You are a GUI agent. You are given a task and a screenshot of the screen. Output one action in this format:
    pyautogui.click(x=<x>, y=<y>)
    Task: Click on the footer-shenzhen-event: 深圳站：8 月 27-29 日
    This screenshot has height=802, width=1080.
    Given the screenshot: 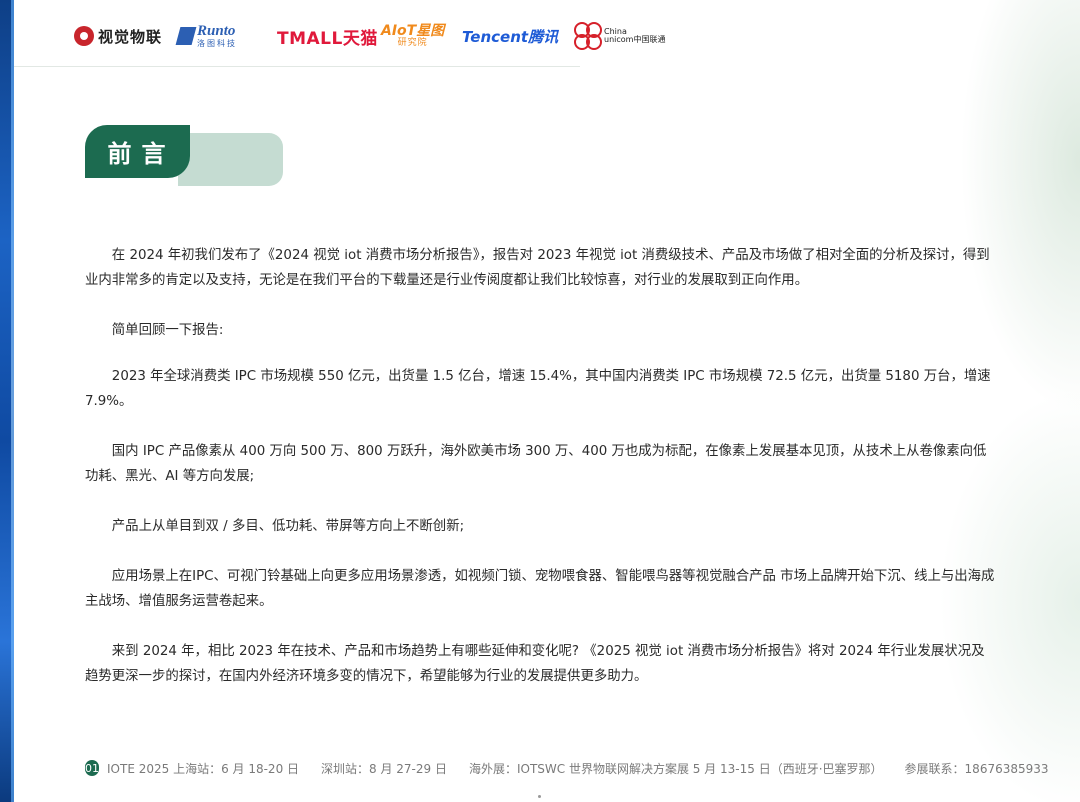 What is the action you would take?
    pyautogui.click(x=384, y=768)
    